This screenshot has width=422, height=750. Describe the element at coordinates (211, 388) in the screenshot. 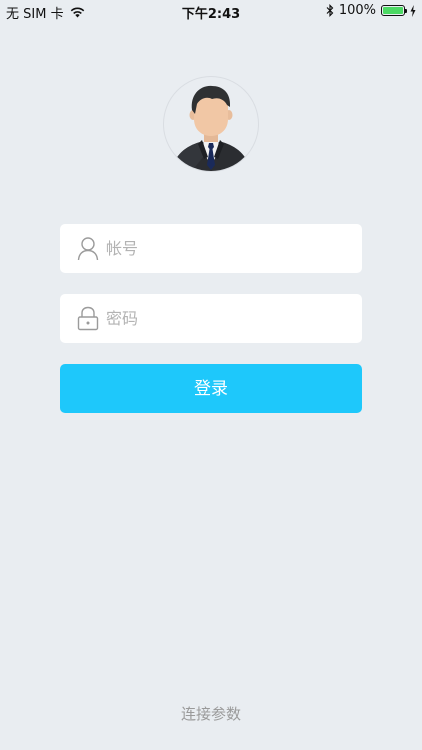

I see `login-button: 登录` at that location.